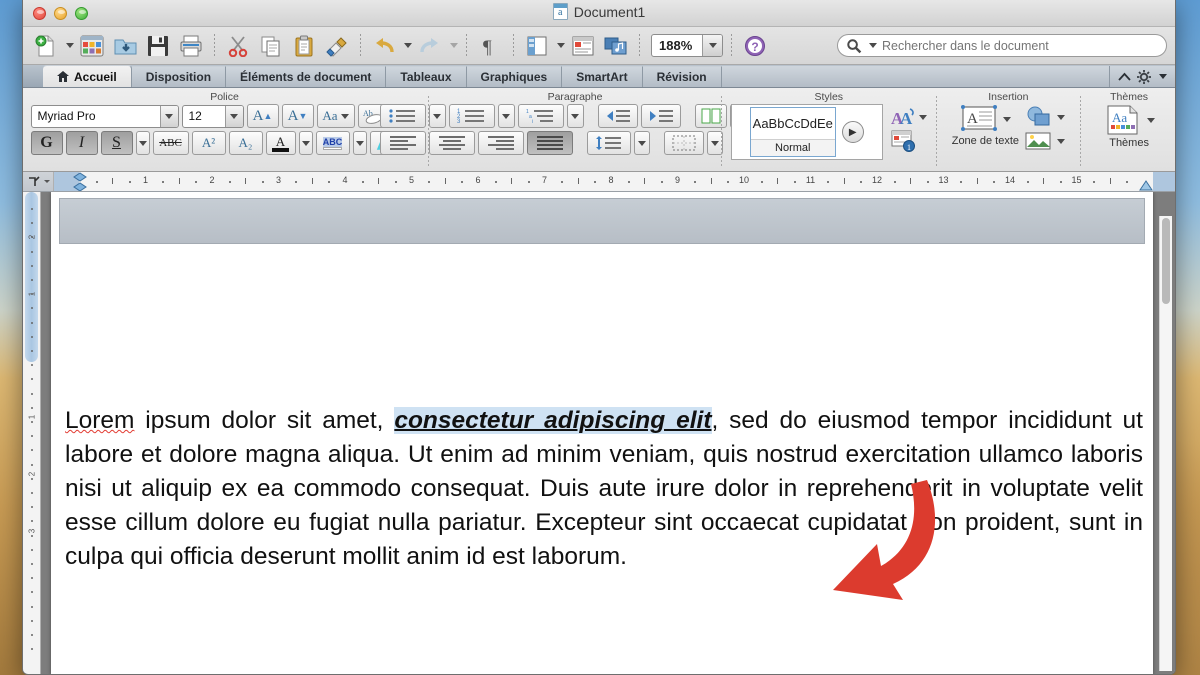 This screenshot has height=675, width=1200. What do you see at coordinates (179, 76) in the screenshot?
I see `tab-disposition: Disposition` at bounding box center [179, 76].